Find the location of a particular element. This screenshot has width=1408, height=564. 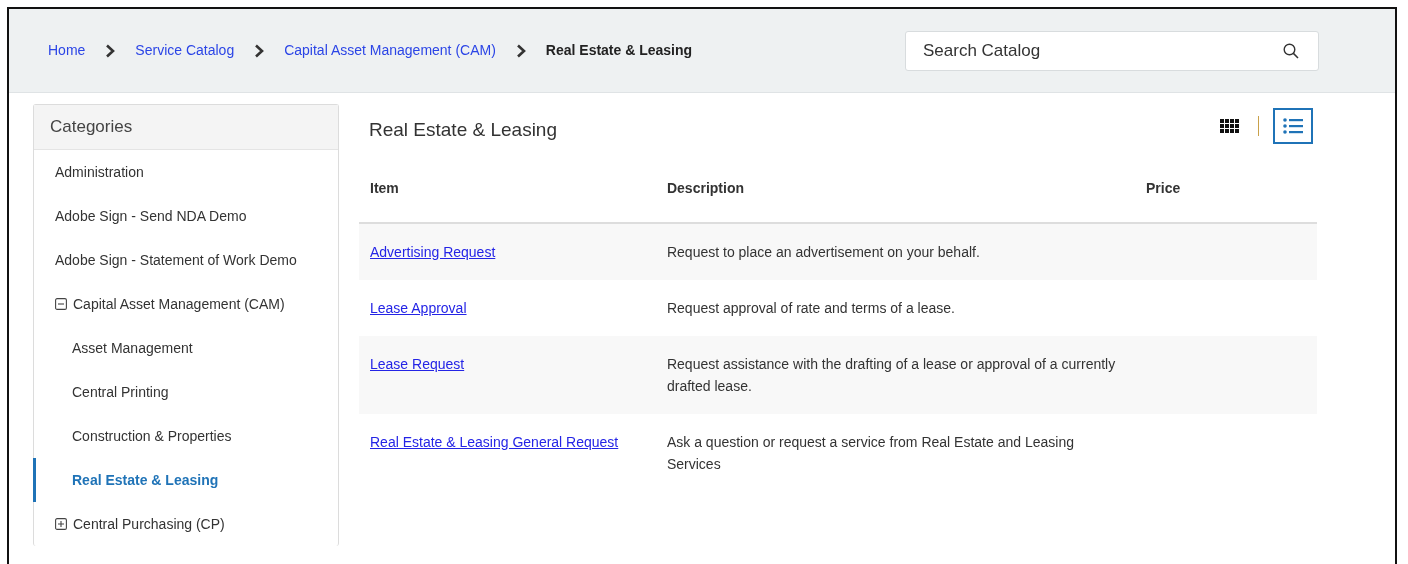

column-header: Price is located at coordinates (1225, 188).